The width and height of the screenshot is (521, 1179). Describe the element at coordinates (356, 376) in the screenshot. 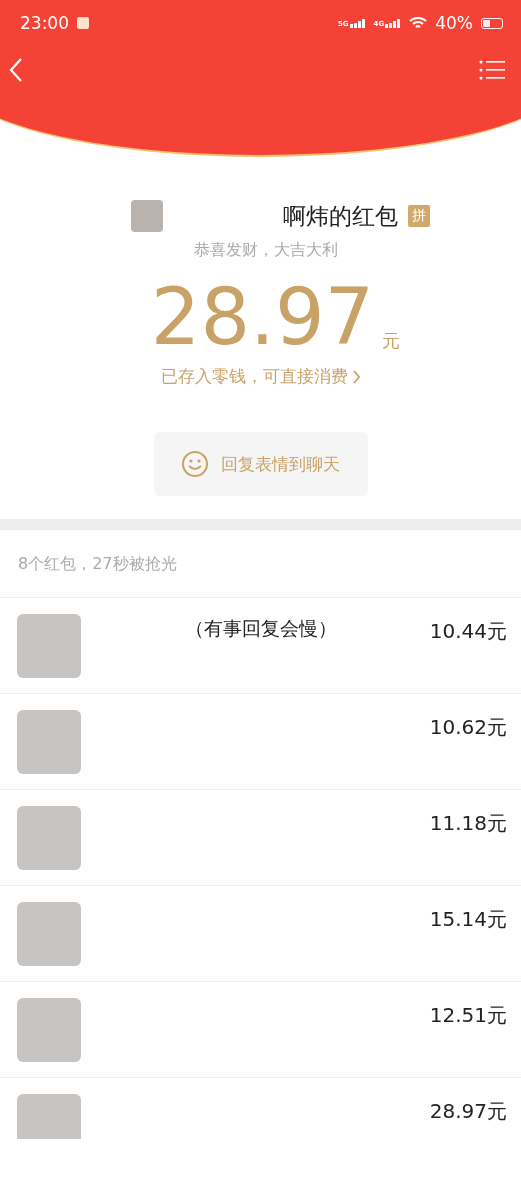

I see `chevron-right-icon` at that location.